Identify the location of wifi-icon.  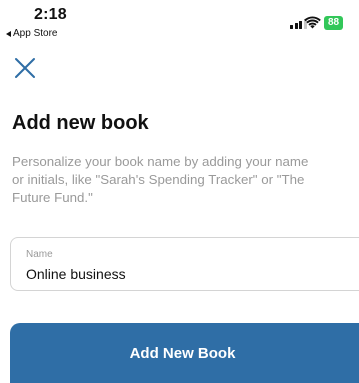
(312, 22).